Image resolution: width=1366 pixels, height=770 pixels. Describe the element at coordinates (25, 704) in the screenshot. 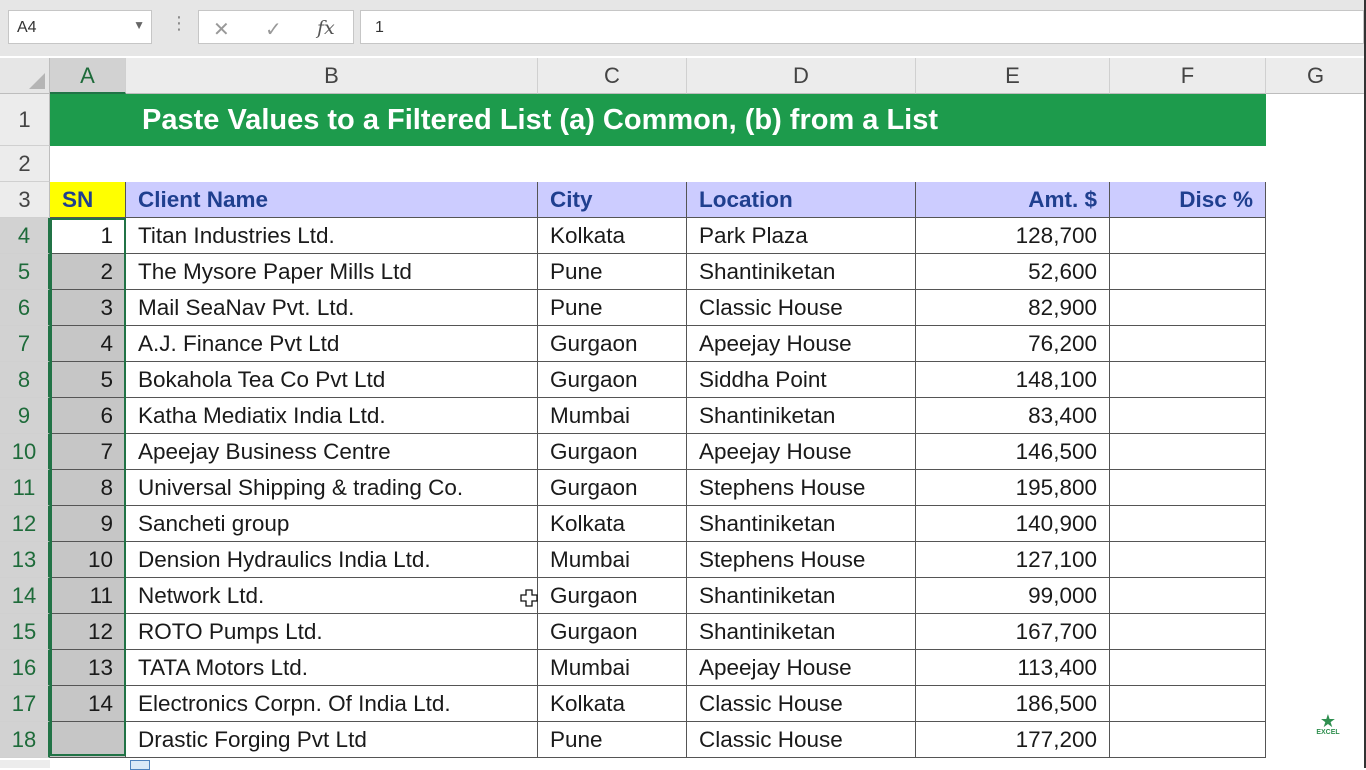

I see `row-header-17: 17` at that location.